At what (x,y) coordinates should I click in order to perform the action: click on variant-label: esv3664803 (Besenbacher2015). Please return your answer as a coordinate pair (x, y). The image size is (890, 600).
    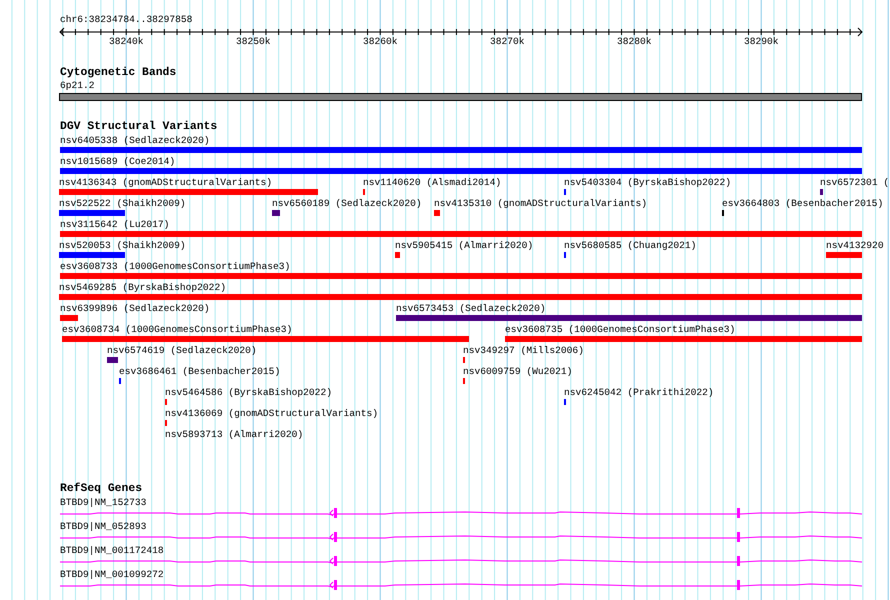
    Looking at the image, I should click on (803, 204).